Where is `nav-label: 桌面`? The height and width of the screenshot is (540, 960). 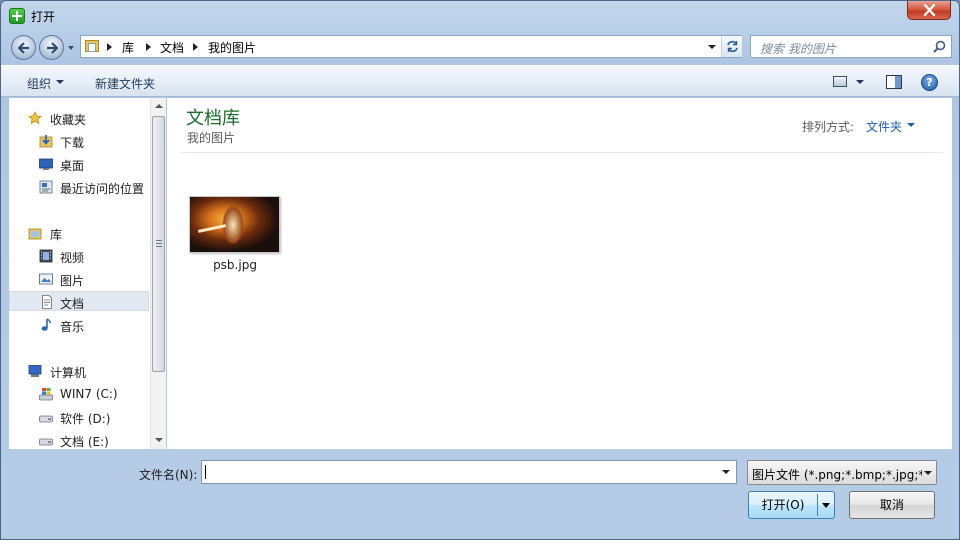 nav-label: 桌面 is located at coordinates (72, 166).